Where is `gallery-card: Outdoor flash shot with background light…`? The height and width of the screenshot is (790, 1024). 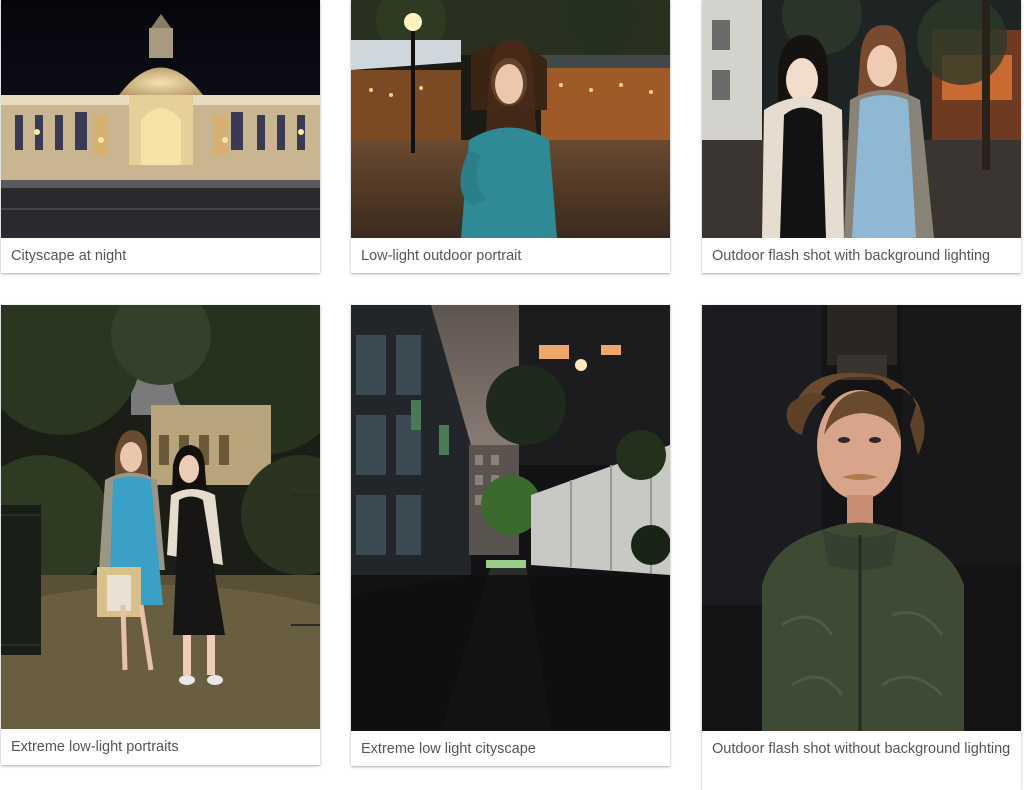
gallery-card: Outdoor flash shot with background light… is located at coordinates (861, 136).